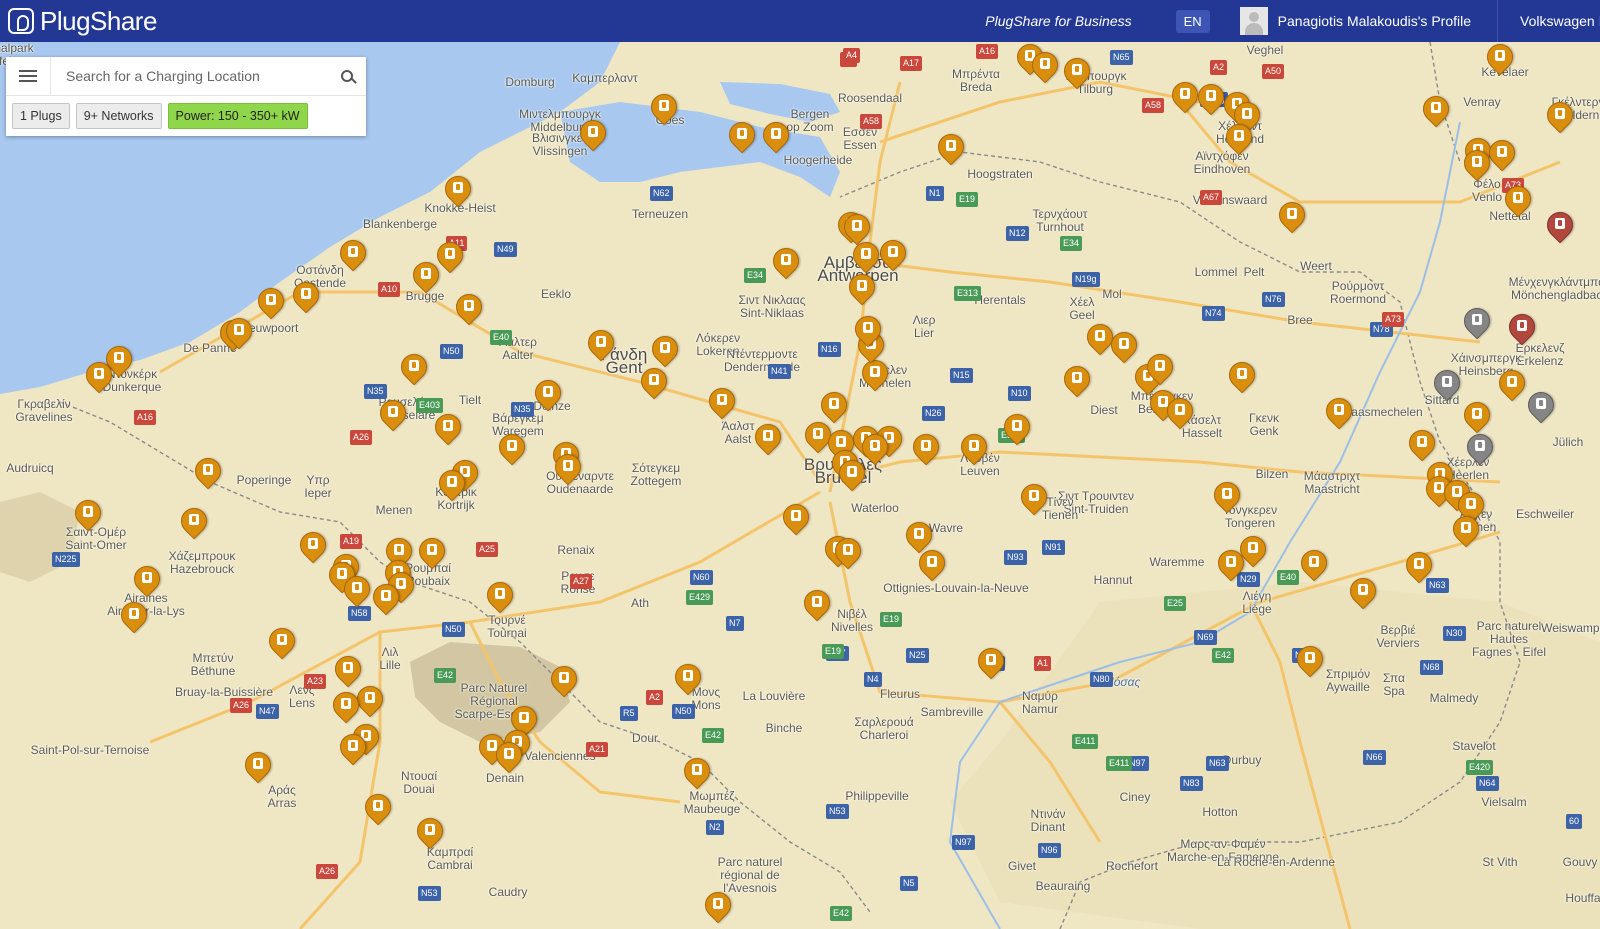 The image size is (1600, 929). I want to click on business-link: PlugShare for Business, so click(1058, 21).